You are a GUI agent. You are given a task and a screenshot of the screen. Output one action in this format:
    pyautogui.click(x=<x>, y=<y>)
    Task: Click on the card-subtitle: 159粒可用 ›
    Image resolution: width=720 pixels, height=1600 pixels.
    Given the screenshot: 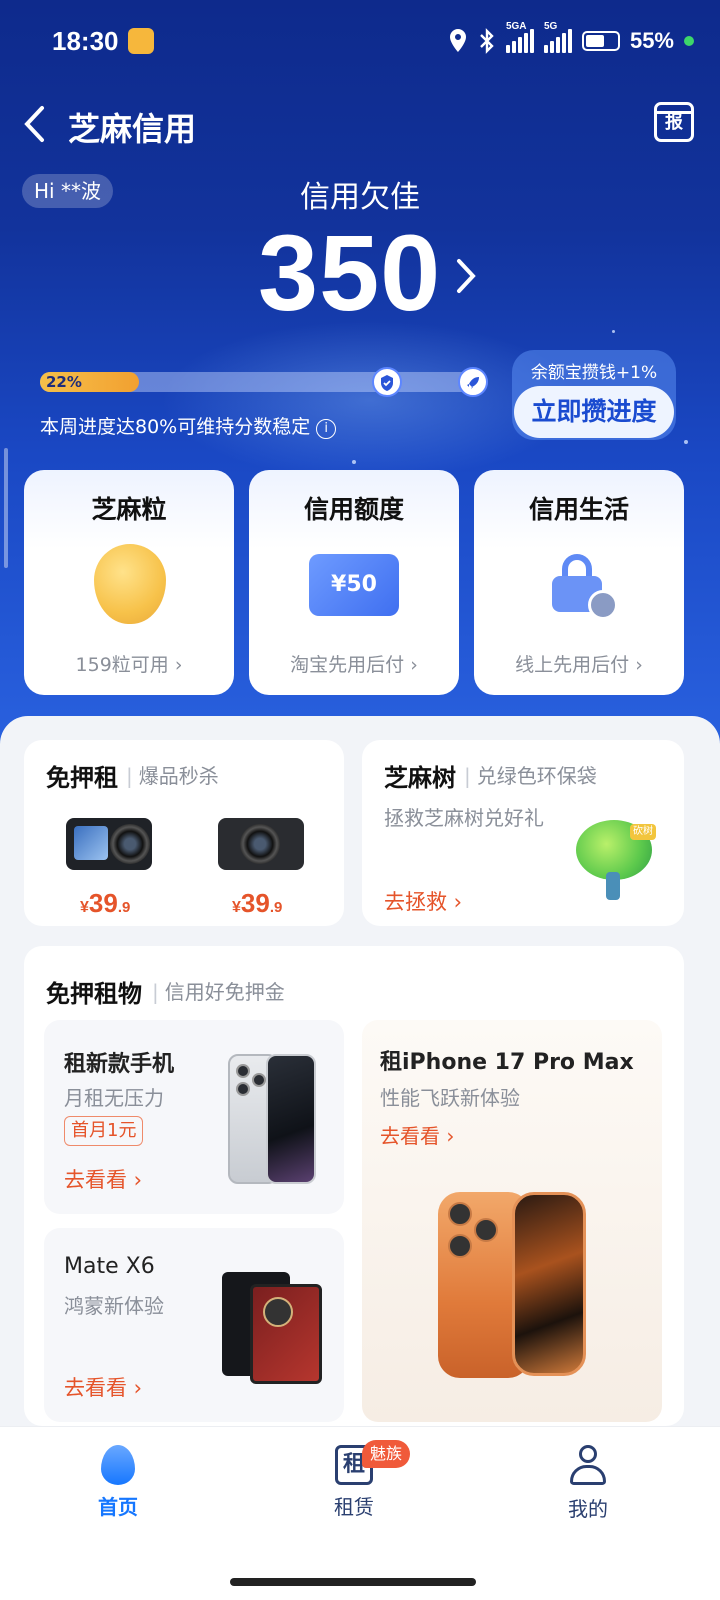 What is the action you would take?
    pyautogui.click(x=129, y=665)
    